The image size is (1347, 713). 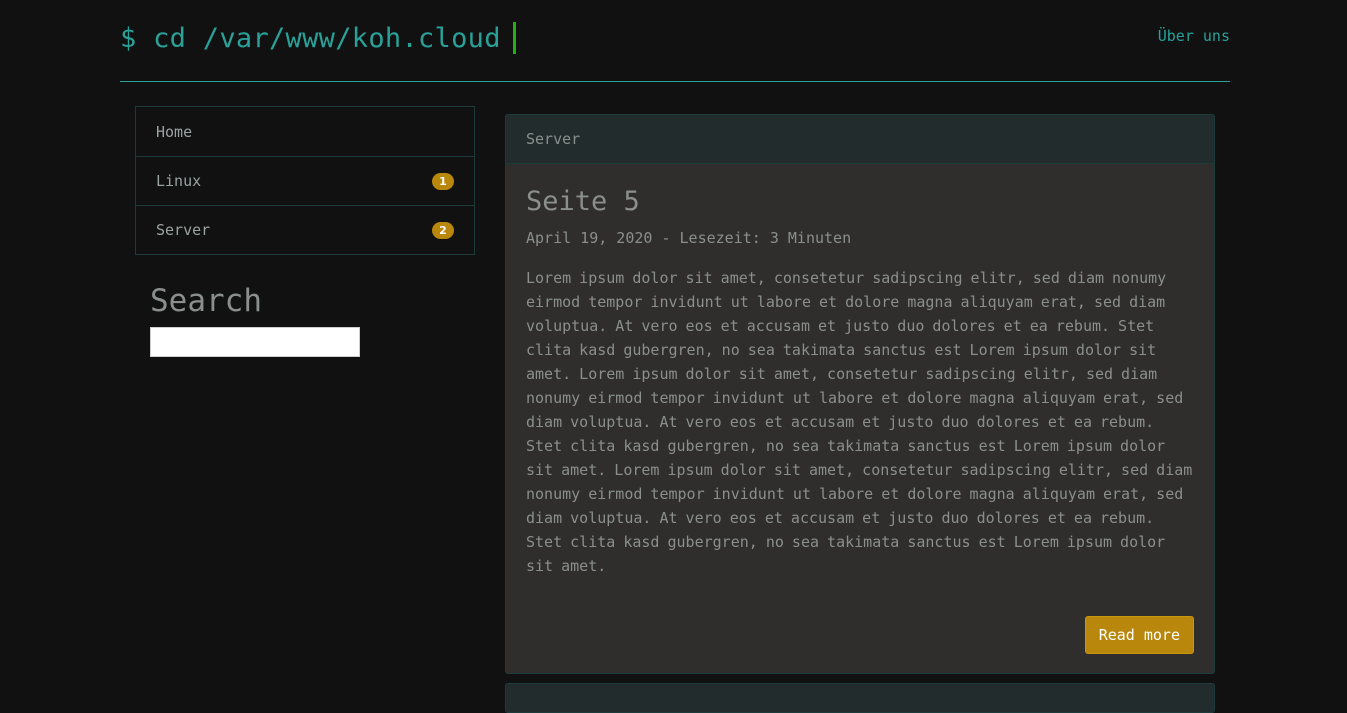 I want to click on count-badge: 1, so click(x=443, y=181).